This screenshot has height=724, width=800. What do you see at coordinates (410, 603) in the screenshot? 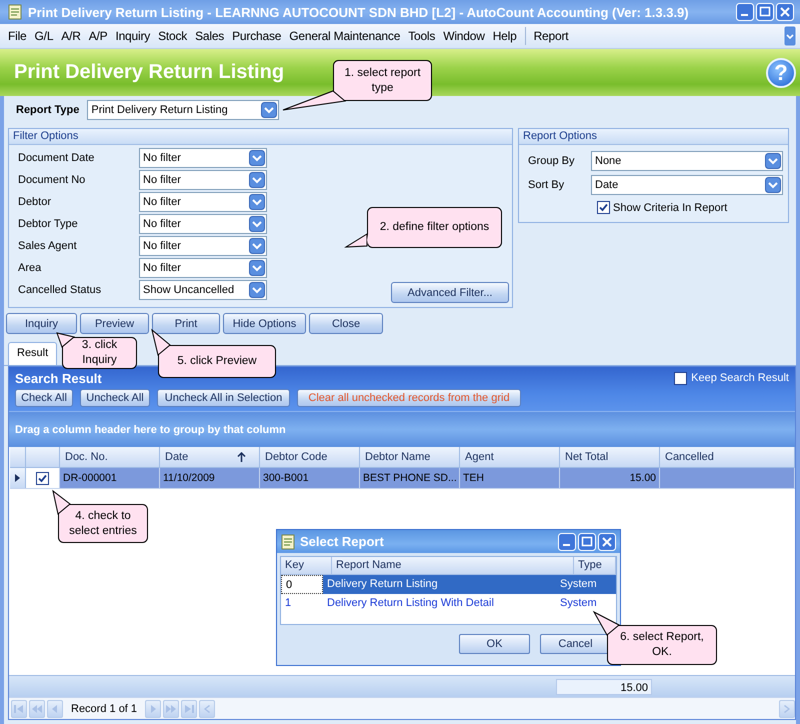
I see `table-cell-text: Delivery Return Listing With Detail` at bounding box center [410, 603].